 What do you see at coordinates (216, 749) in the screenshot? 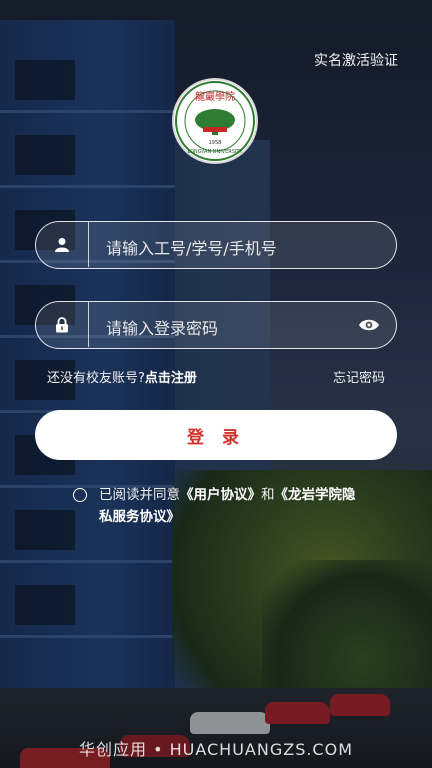
I see `watermark: 华创应用 • HUACHUANGZS.COM` at bounding box center [216, 749].